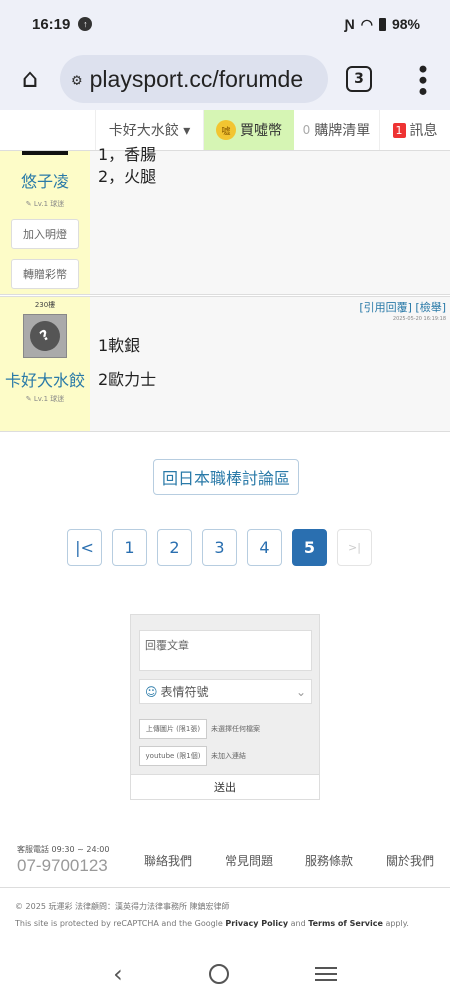 The image size is (450, 1000). I want to click on author-name: 悠子凌, so click(45, 182).